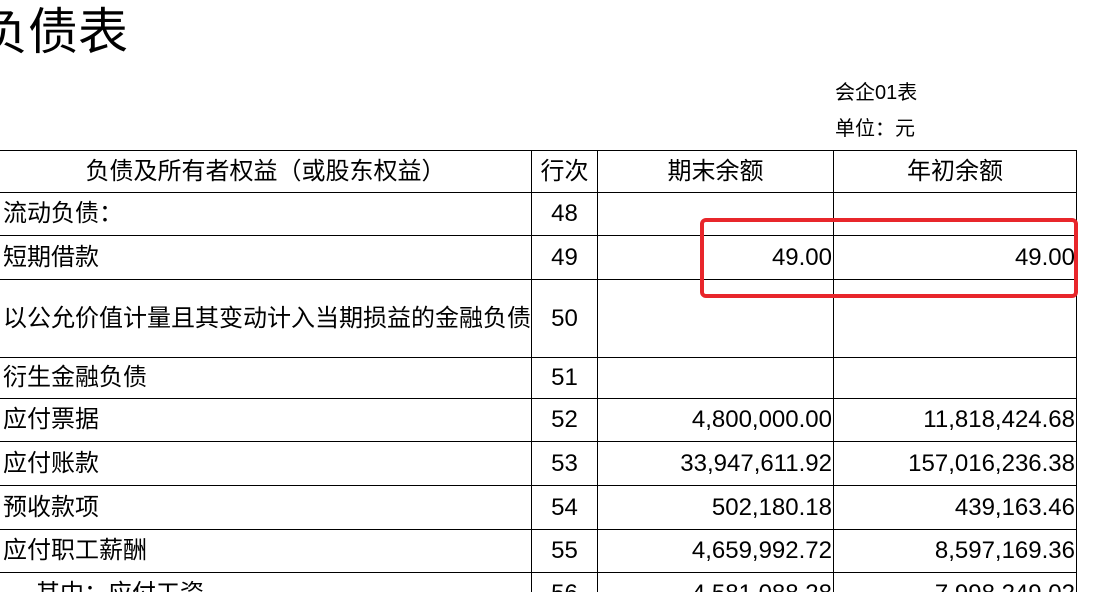  I want to click on ending-balance-text: 4,581,088.28, so click(715, 582).